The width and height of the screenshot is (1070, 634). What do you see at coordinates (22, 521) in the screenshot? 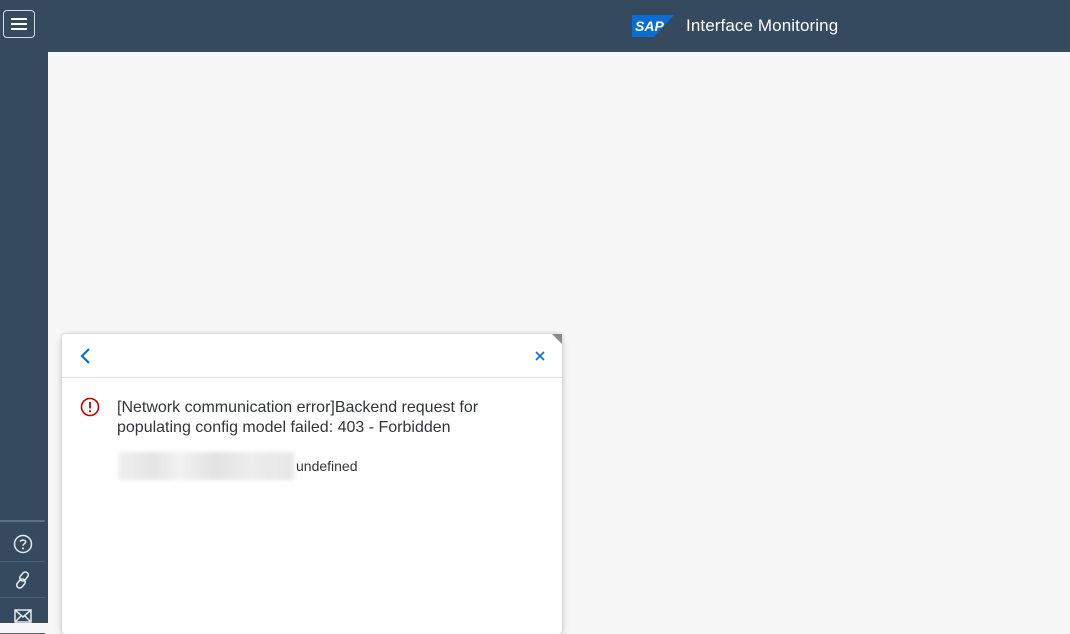
I see `sidebar-divider` at bounding box center [22, 521].